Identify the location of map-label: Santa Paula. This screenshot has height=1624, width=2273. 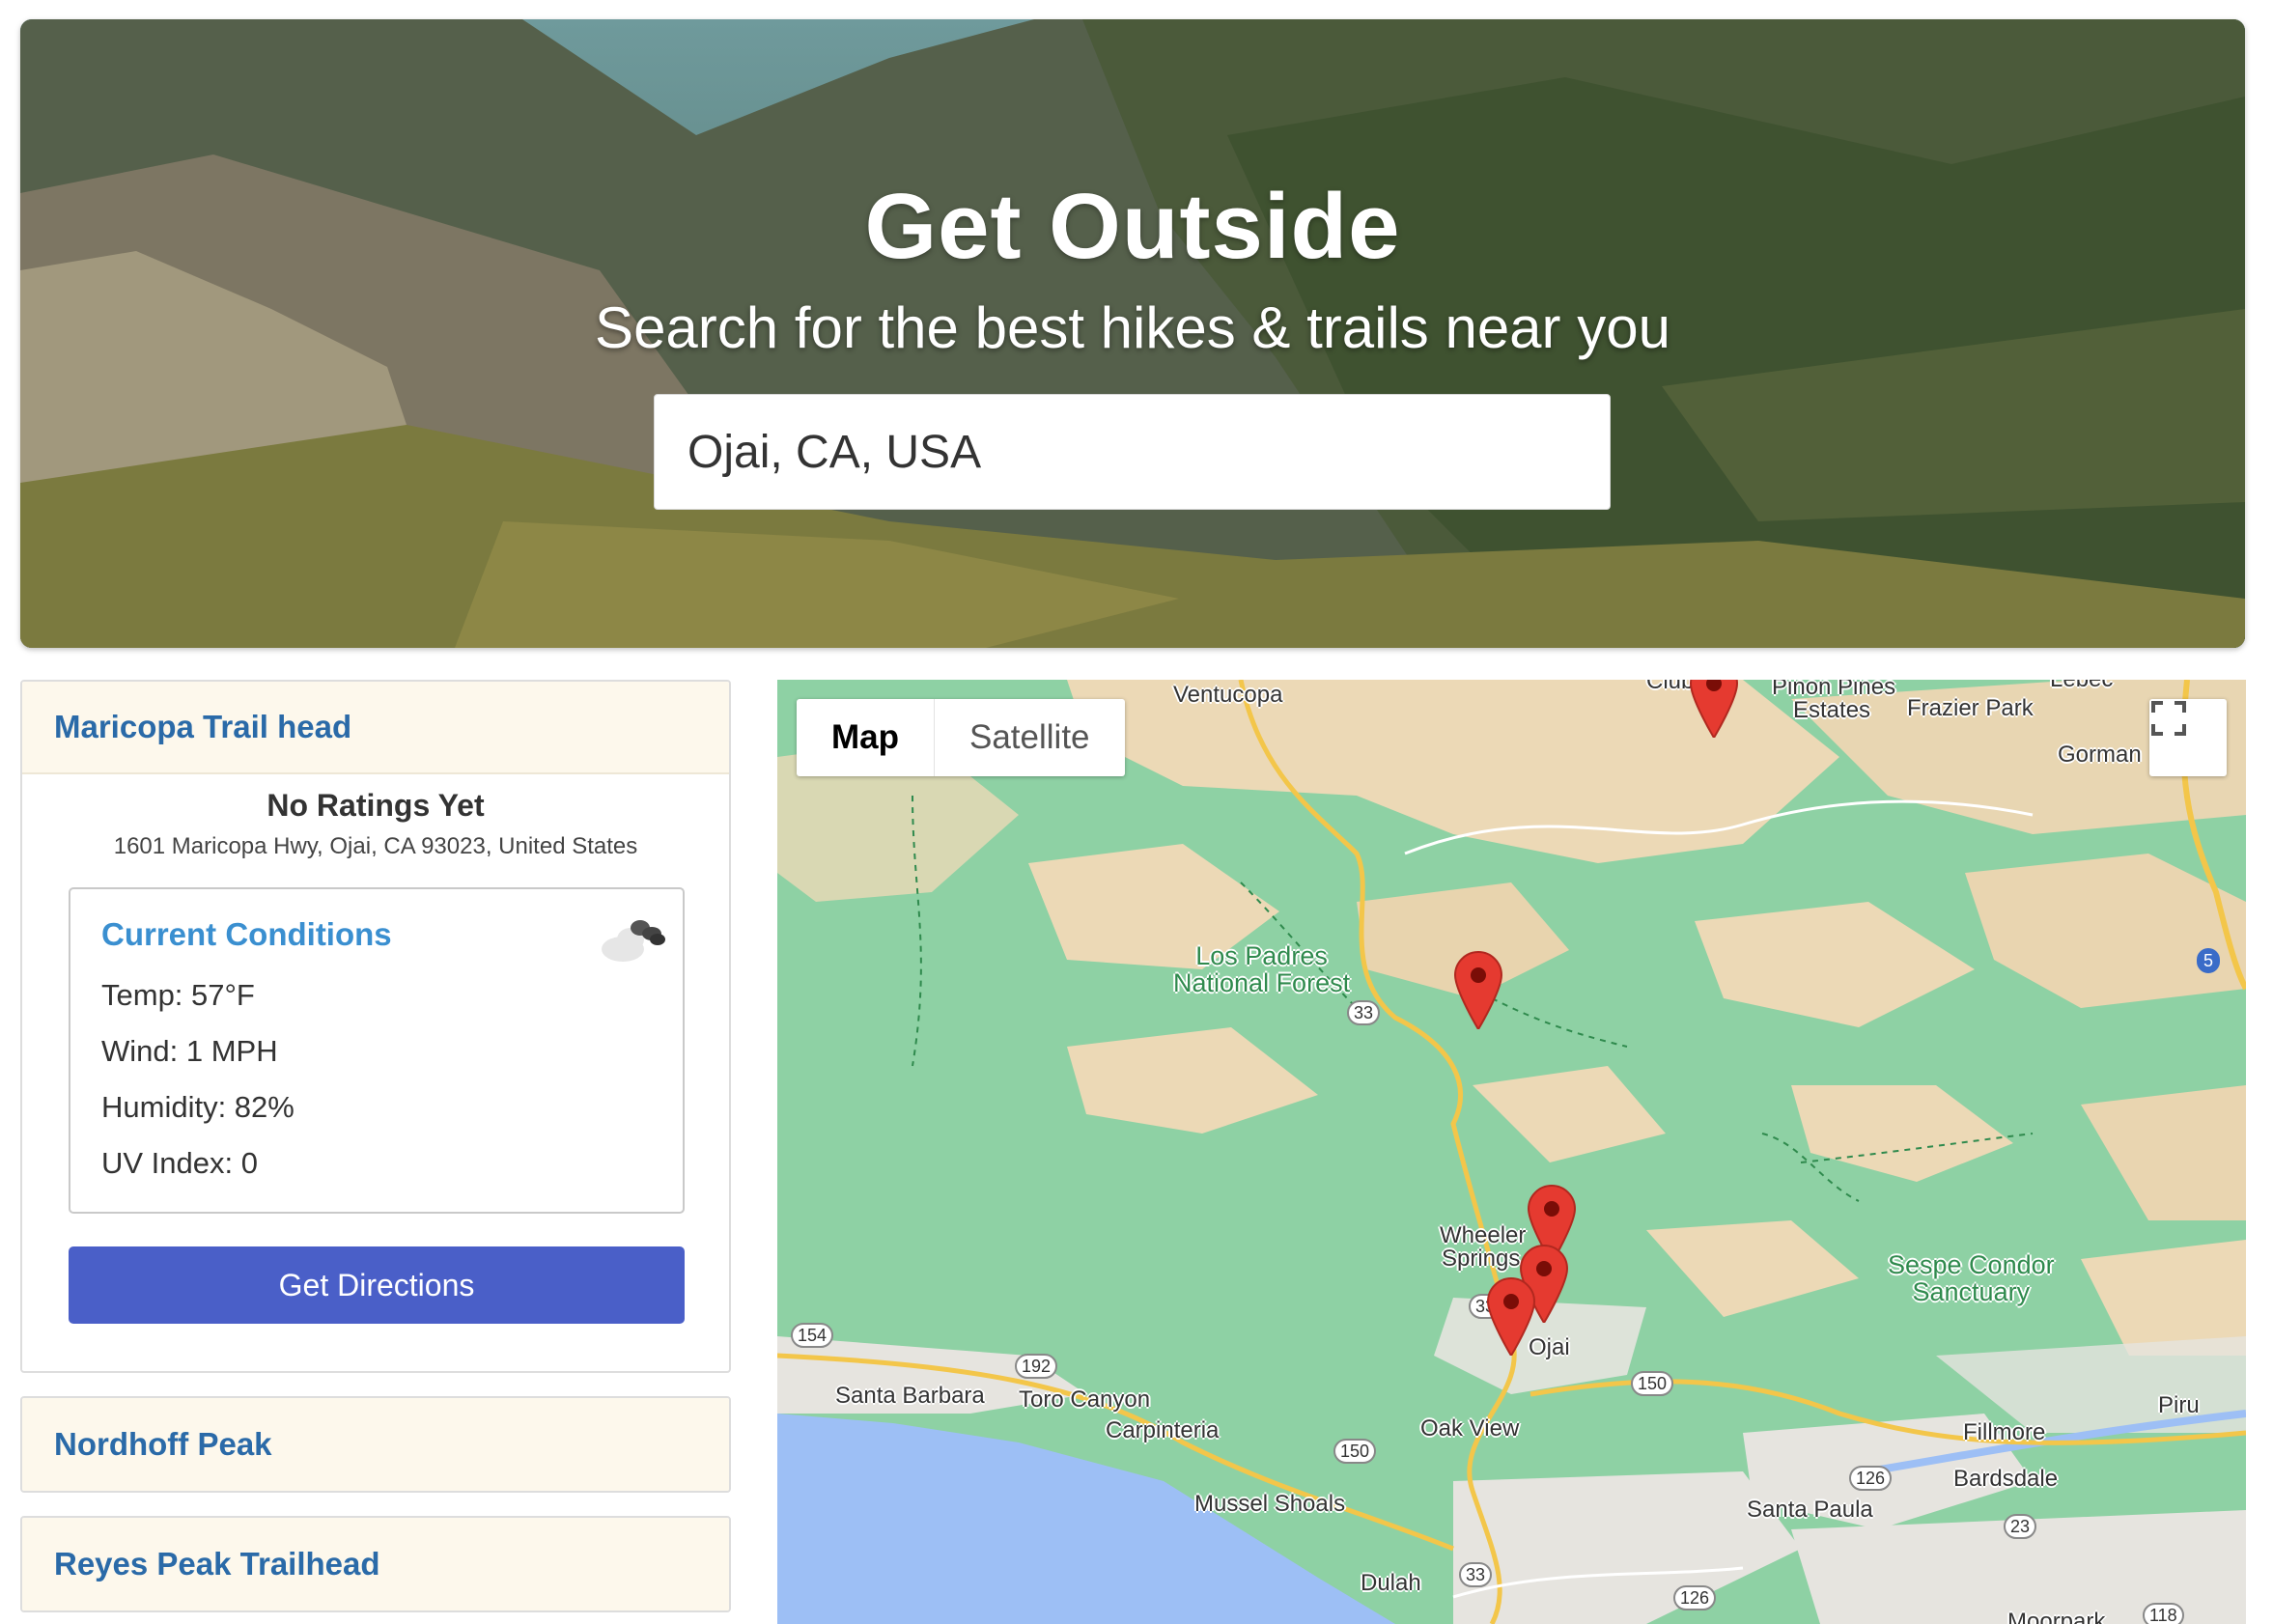
(1810, 1510).